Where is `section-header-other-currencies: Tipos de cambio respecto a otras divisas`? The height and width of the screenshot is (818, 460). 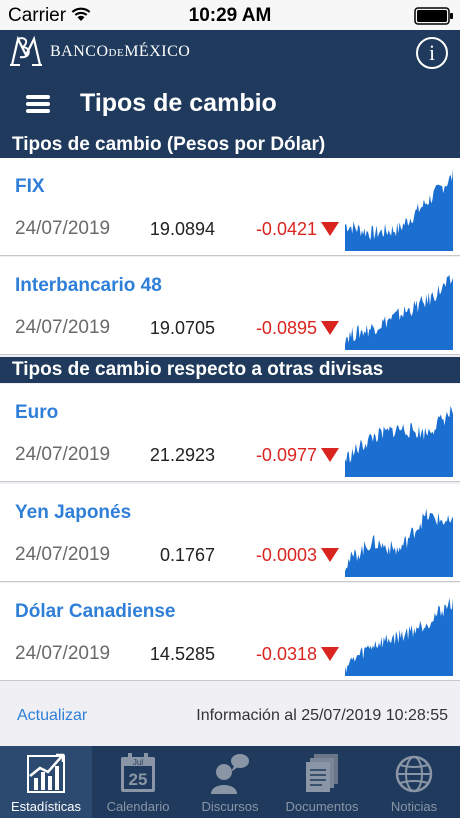
section-header-other-currencies: Tipos de cambio respecto a otras divisas is located at coordinates (230, 370).